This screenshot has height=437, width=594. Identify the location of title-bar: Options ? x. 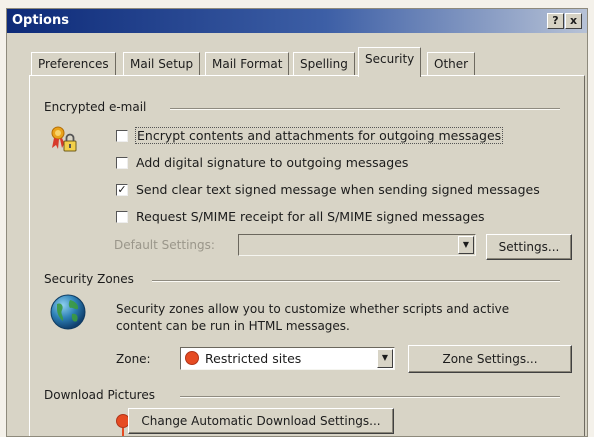
(297, 21).